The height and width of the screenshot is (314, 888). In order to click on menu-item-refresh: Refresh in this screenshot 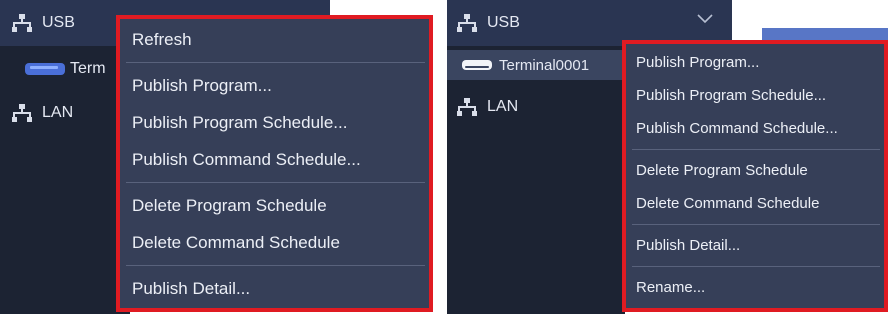, I will do `click(274, 39)`.